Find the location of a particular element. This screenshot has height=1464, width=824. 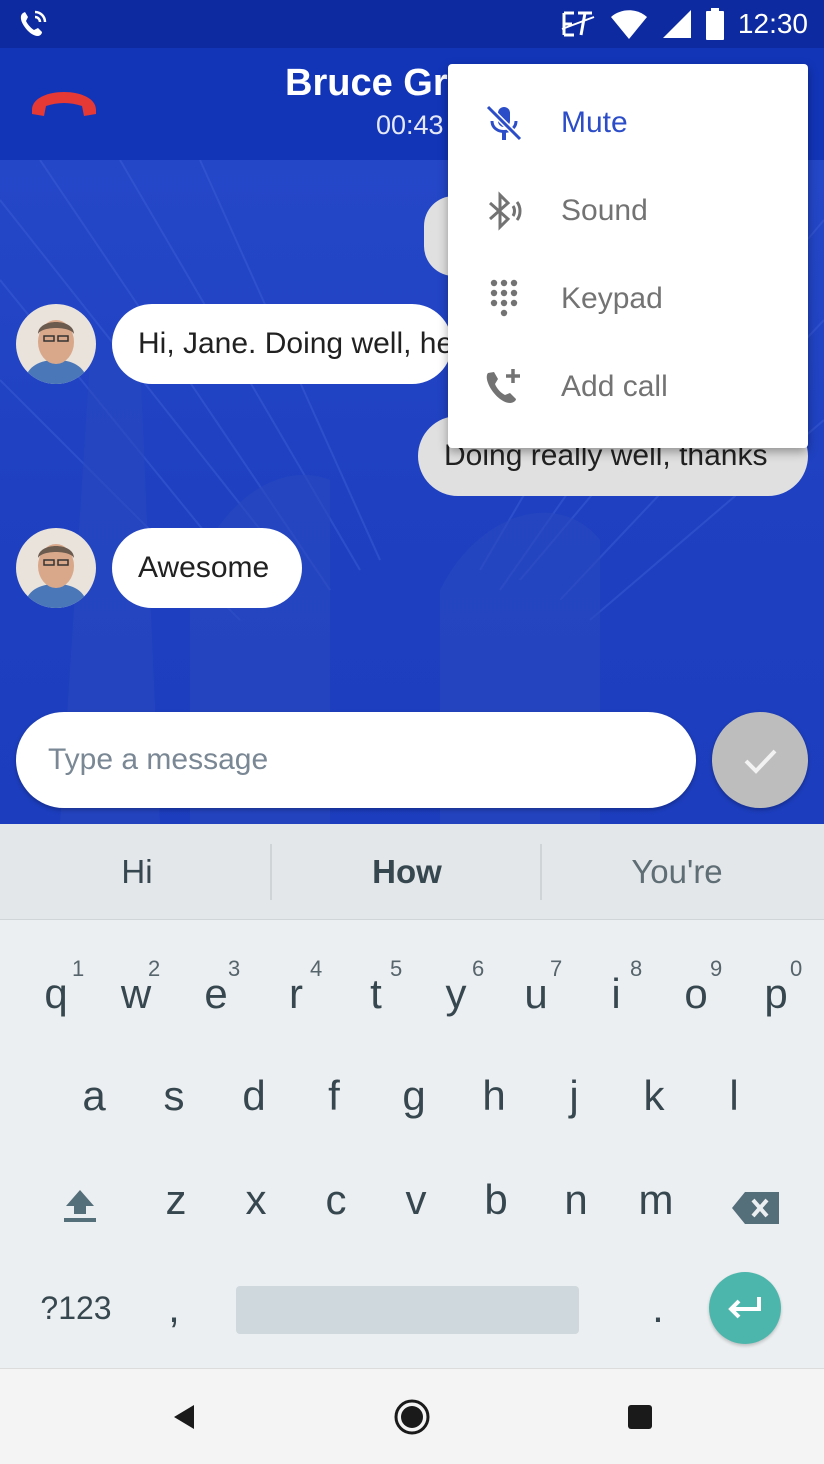

backspace-key is located at coordinates (756, 1208).